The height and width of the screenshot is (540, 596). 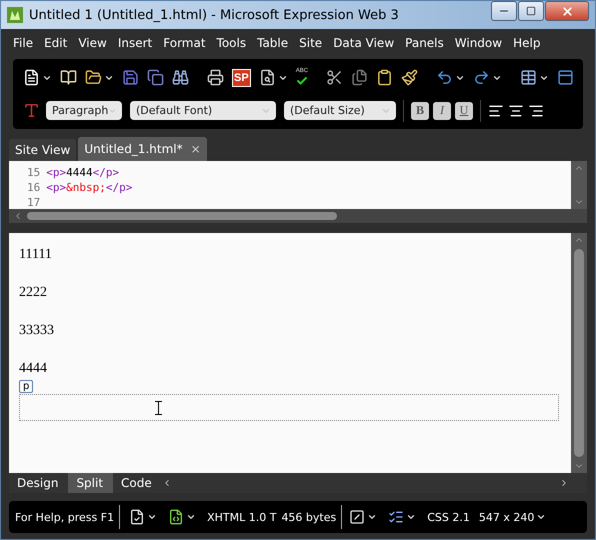 What do you see at coordinates (298, 216) in the screenshot?
I see `horizontal-scrollbar` at bounding box center [298, 216].